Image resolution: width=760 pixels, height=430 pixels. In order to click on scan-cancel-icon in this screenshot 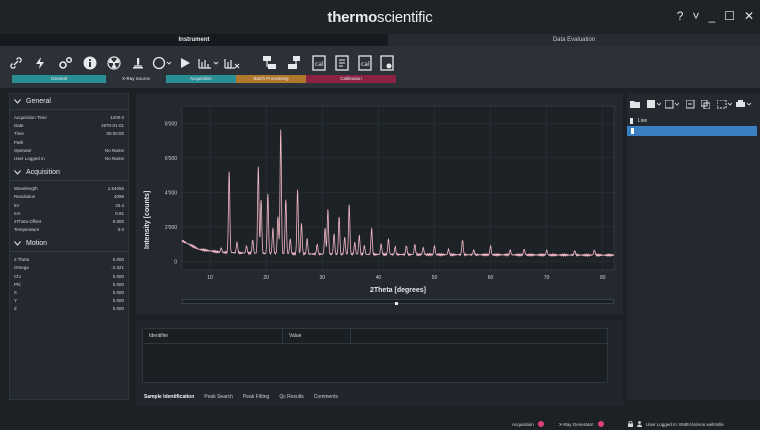, I will do `click(232, 63)`.